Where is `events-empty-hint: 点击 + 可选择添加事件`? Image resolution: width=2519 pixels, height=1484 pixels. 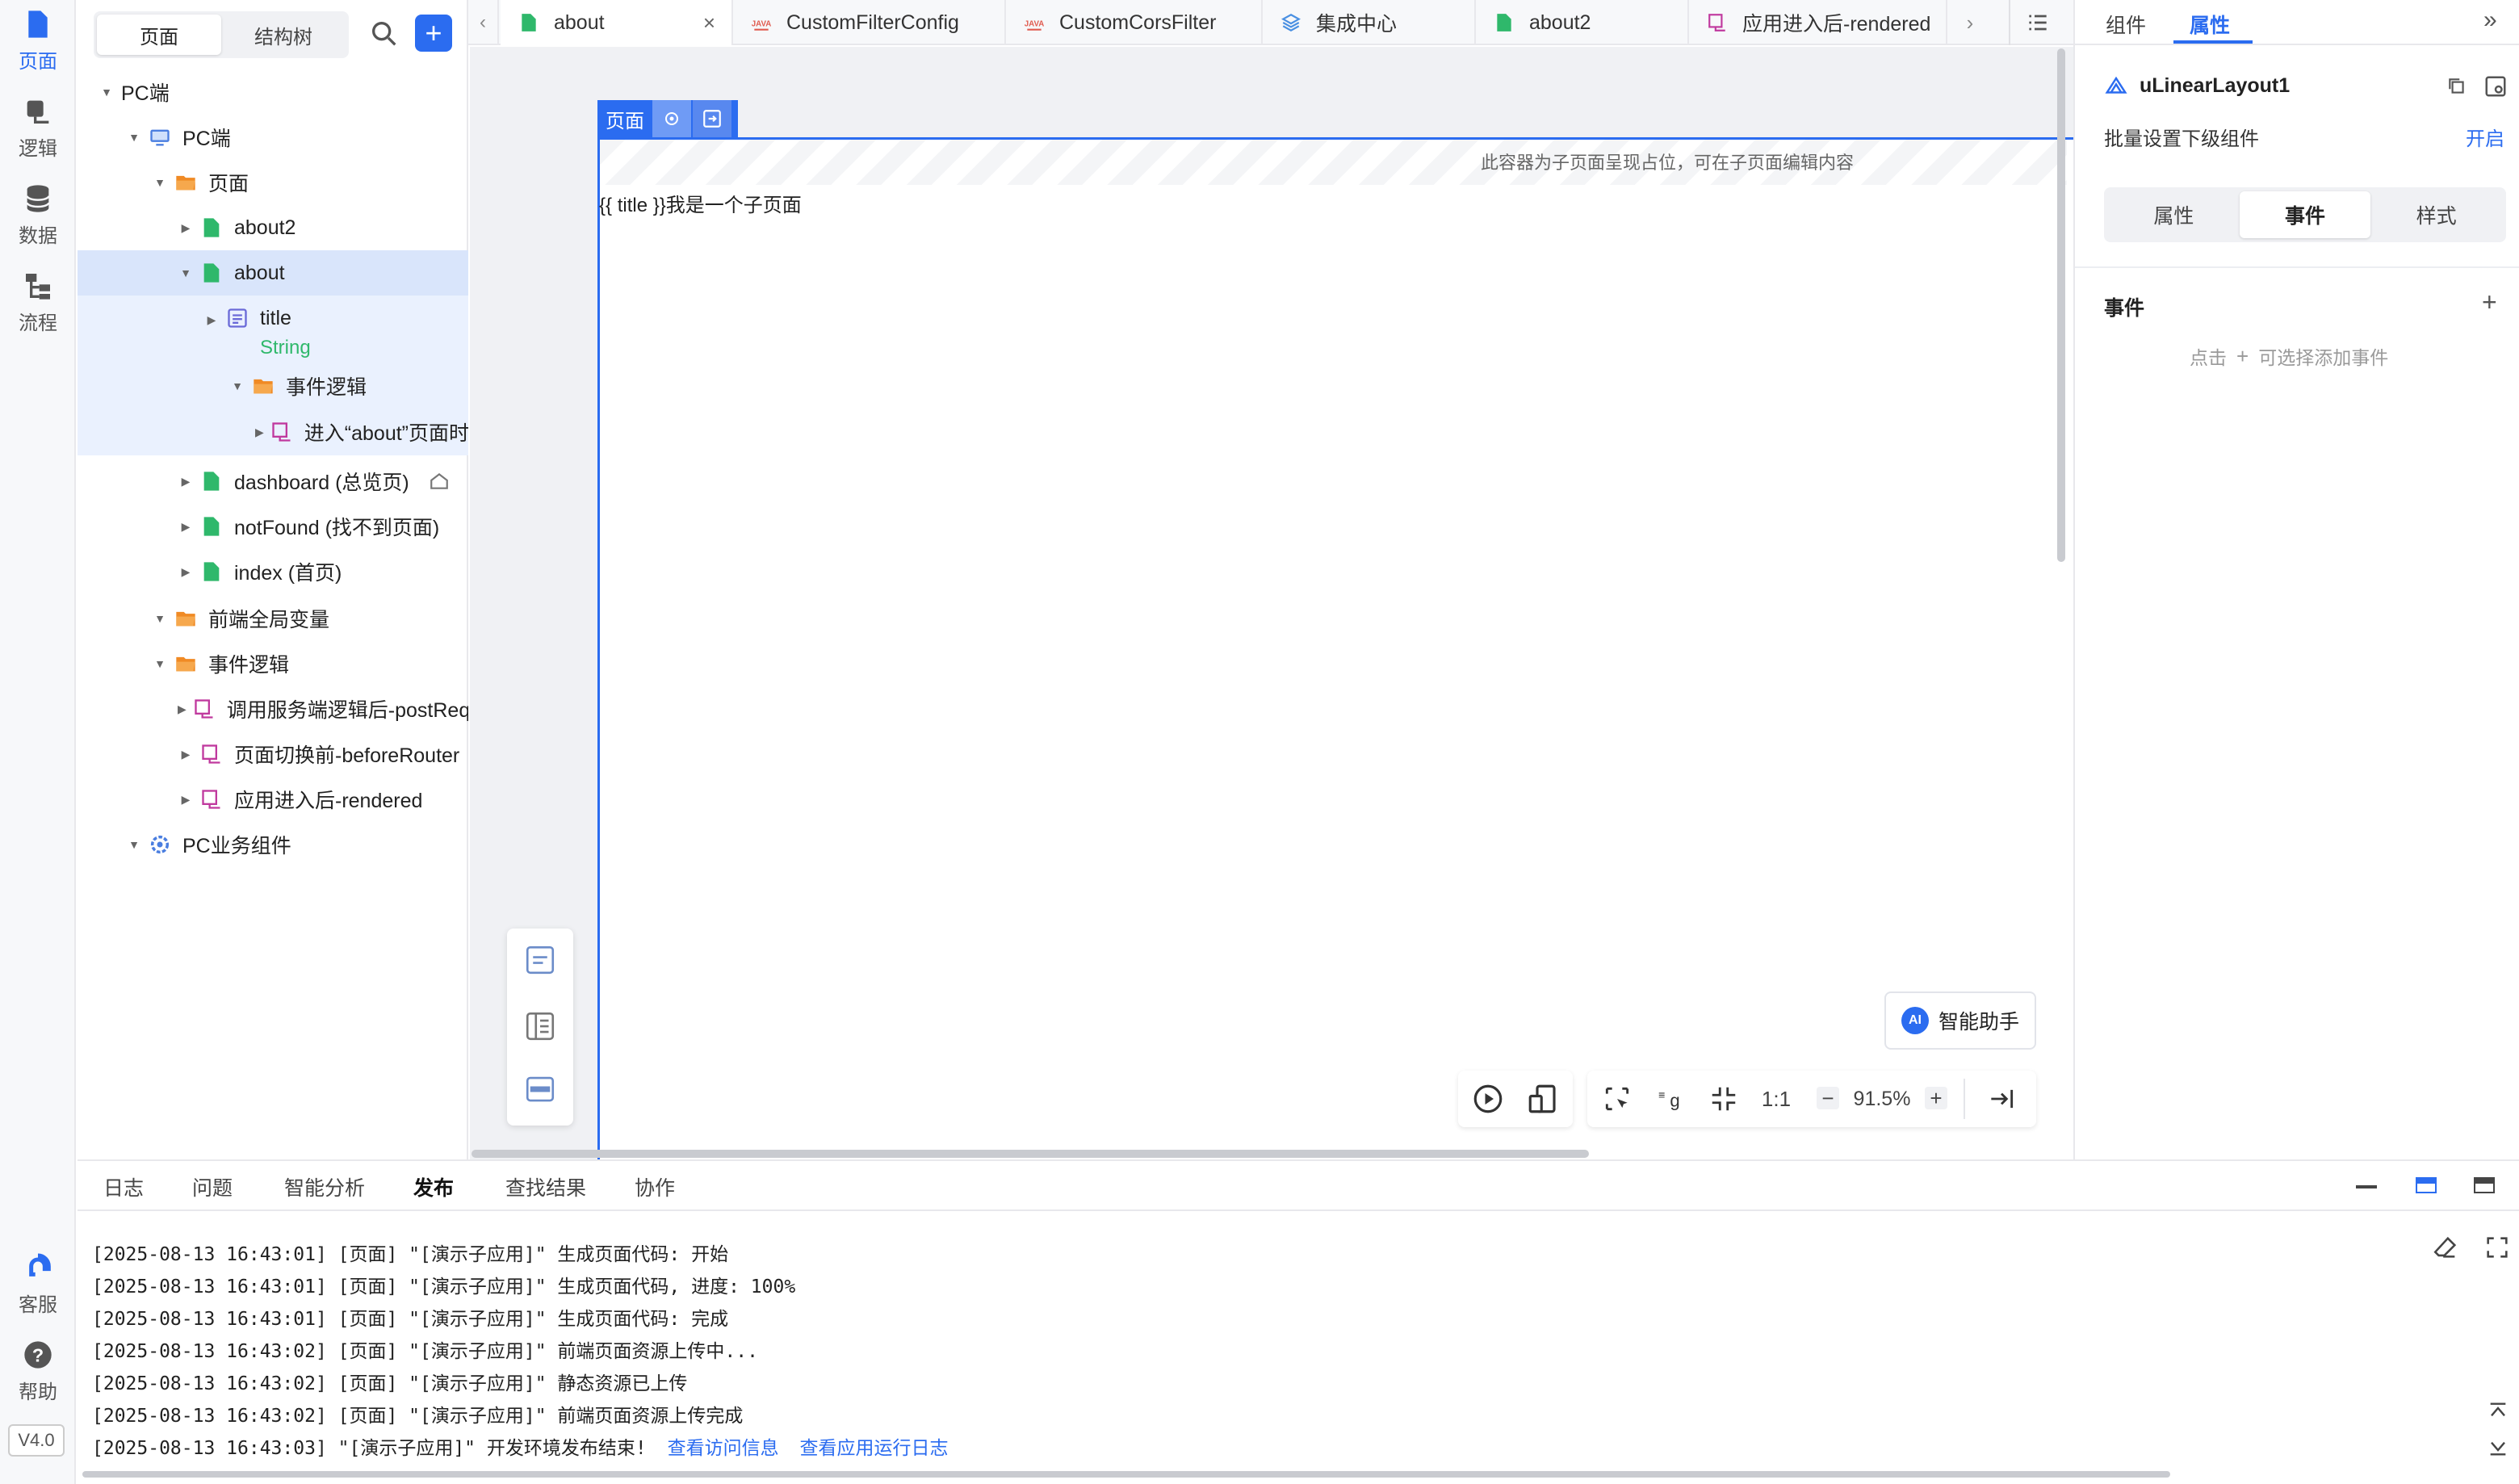
events-empty-hint: 点击 + 可选择添加事件 is located at coordinates (2289, 356).